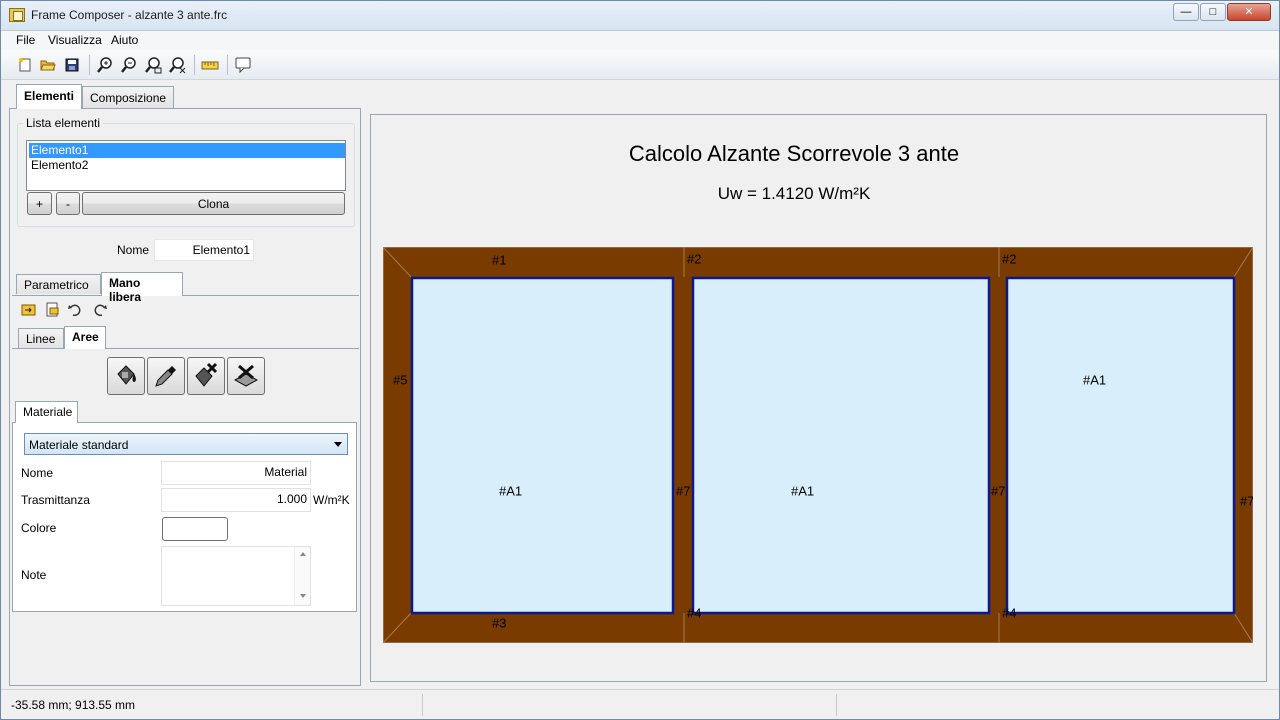 Image resolution: width=1280 pixels, height=720 pixels. What do you see at coordinates (187, 150) in the screenshot?
I see `list-item: Elemento1` at bounding box center [187, 150].